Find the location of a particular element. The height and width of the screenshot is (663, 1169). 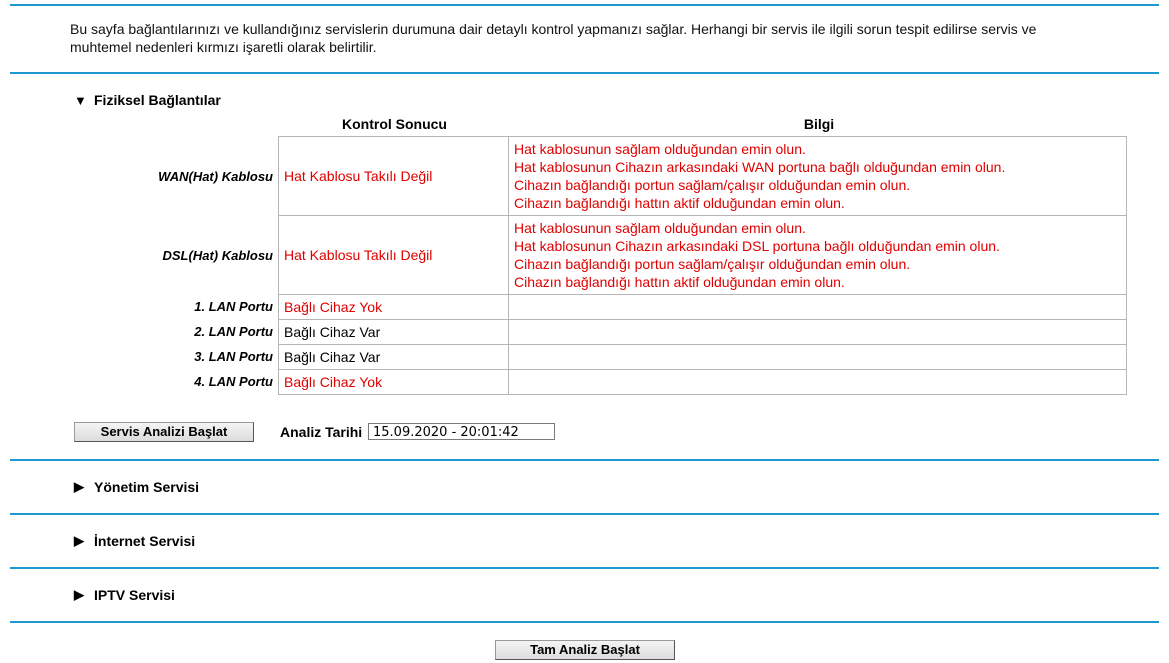

row-label-wan: WAN(Hat) Kablosu is located at coordinates (215, 176).